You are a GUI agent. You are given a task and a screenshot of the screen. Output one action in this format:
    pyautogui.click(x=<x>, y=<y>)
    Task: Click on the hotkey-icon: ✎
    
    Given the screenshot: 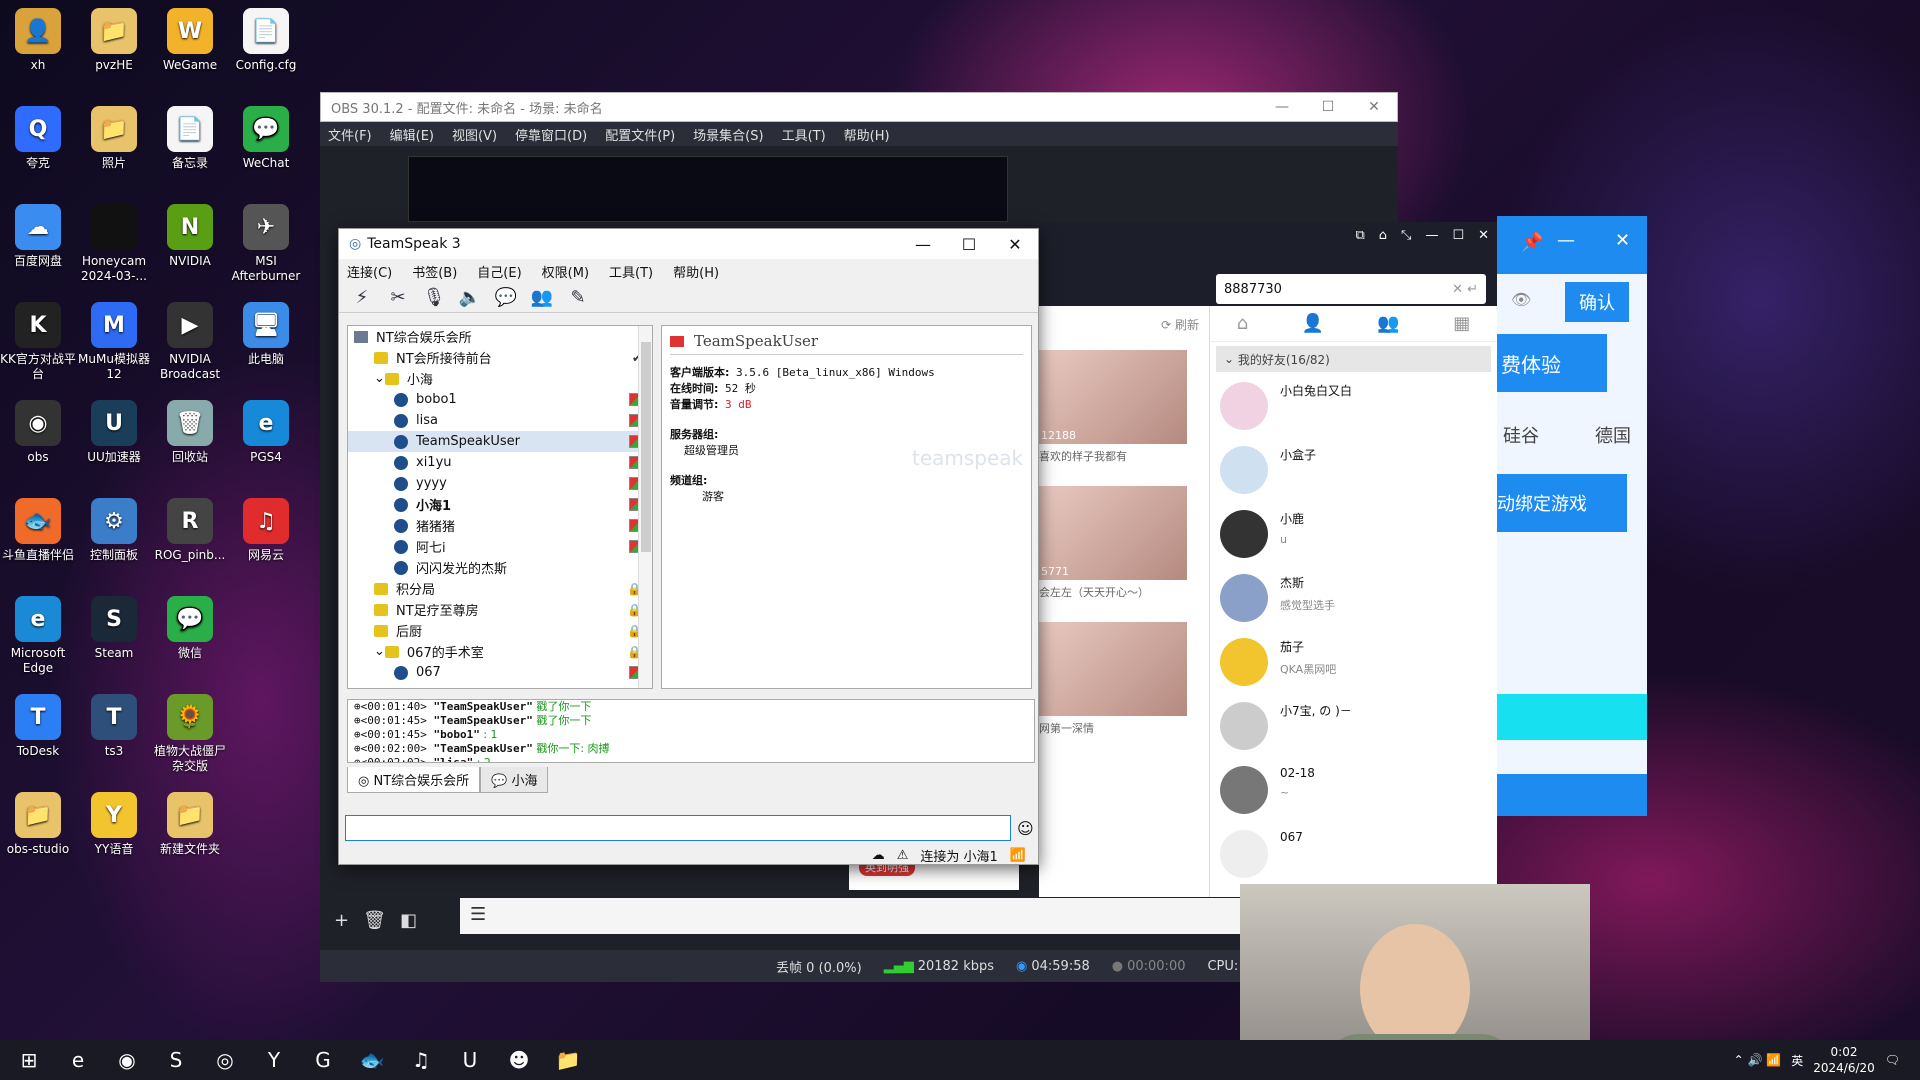 What is the action you would take?
    pyautogui.click(x=578, y=298)
    